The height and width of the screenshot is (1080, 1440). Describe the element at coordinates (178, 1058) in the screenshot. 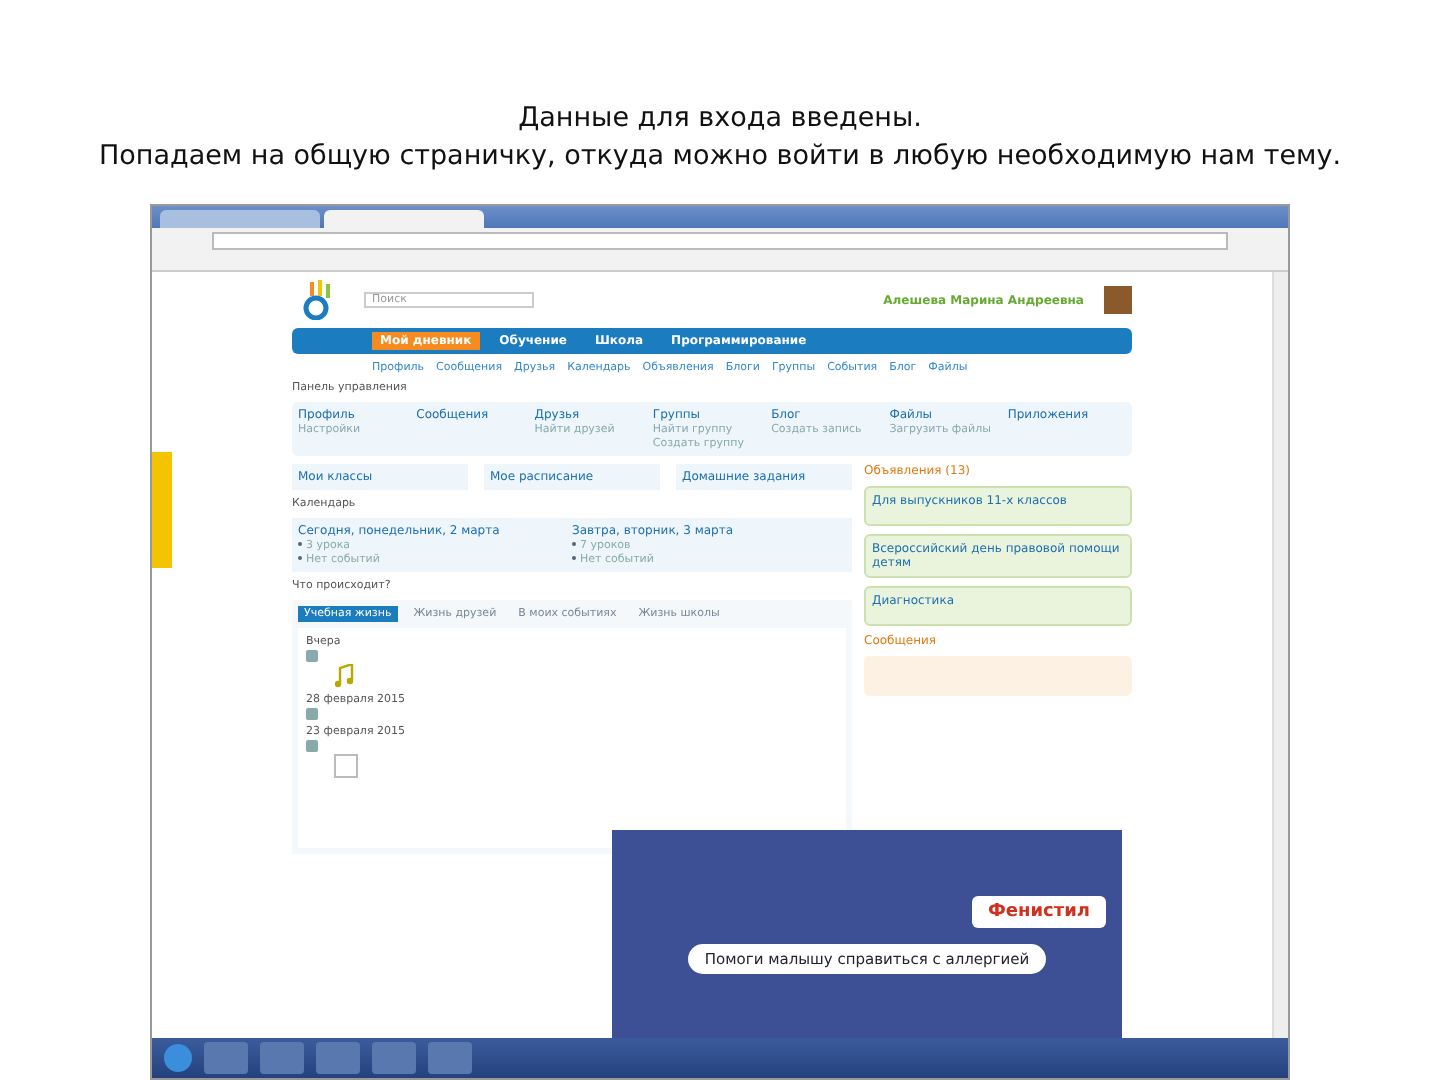

I see `start-button` at that location.